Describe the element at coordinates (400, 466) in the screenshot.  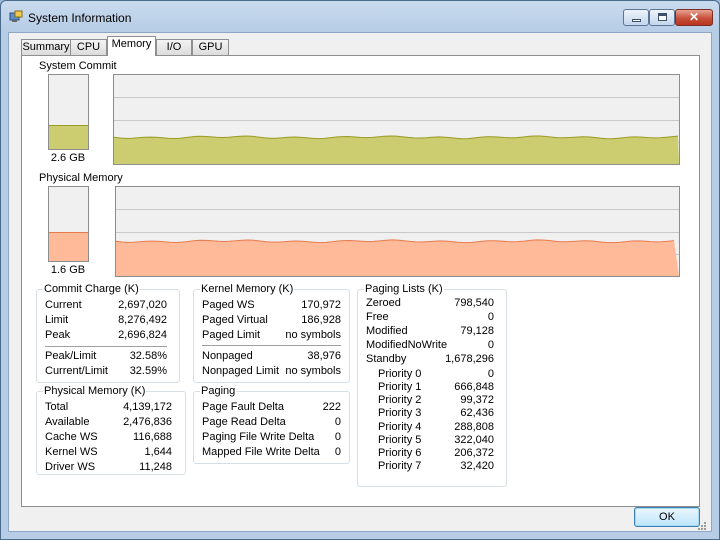
I see `row-label: Priority 7` at that location.